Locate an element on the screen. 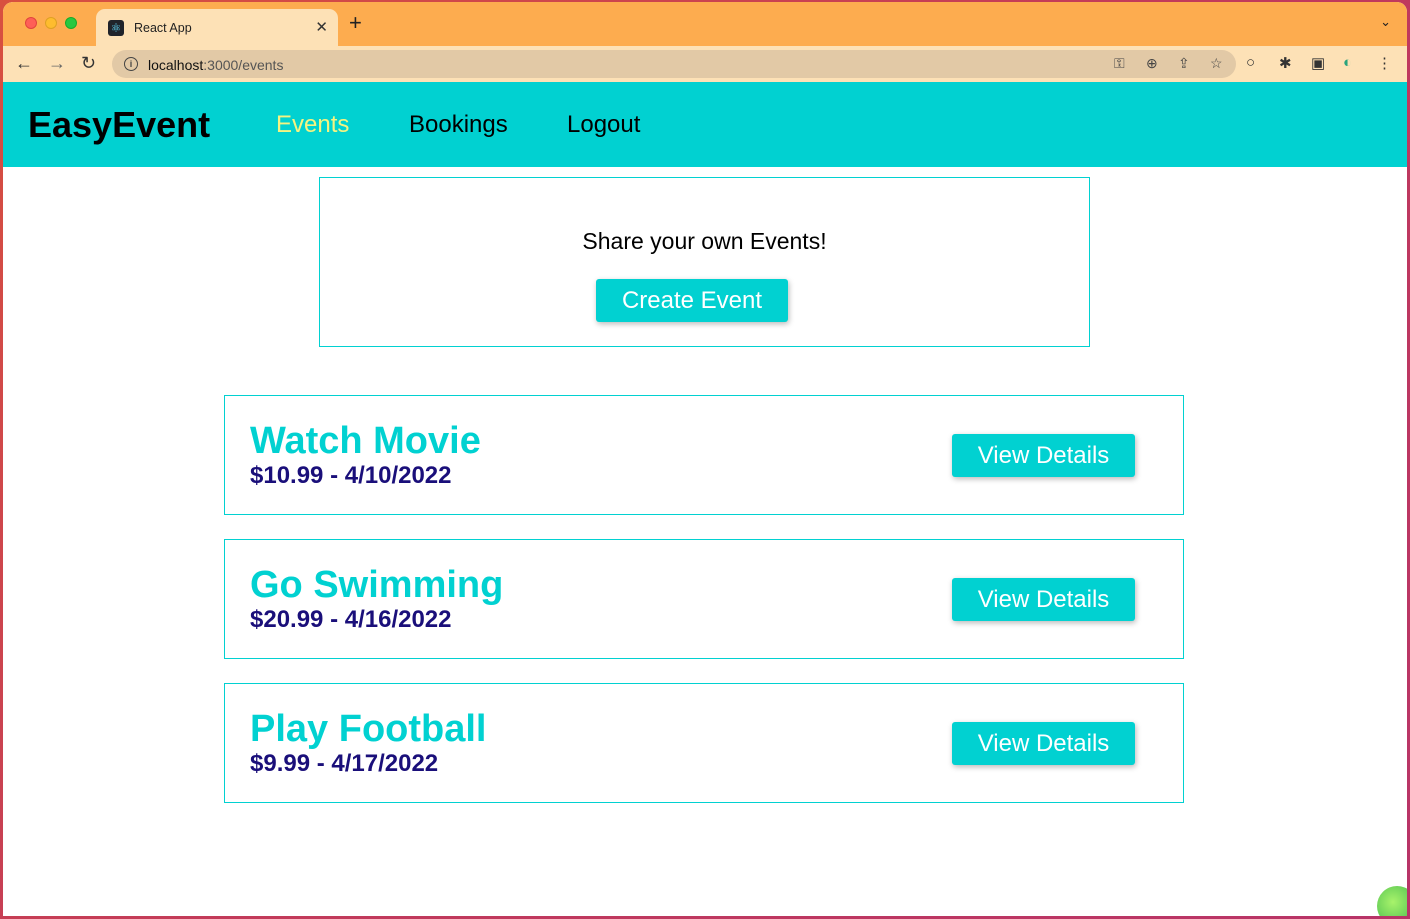  profile-icon: ◐ is located at coordinates (1347, 62).